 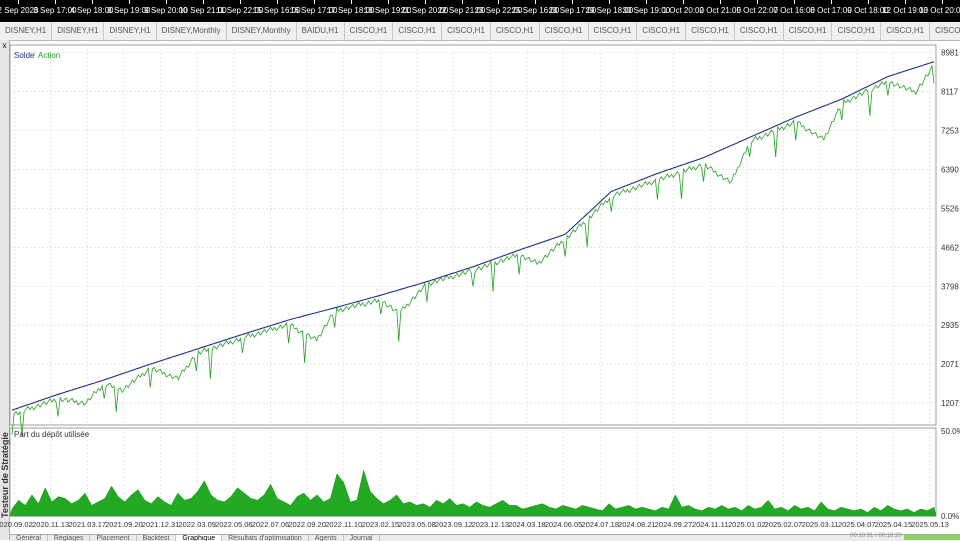 I want to click on deposit-y-tick-label: 50.0%, so click(x=950, y=431).